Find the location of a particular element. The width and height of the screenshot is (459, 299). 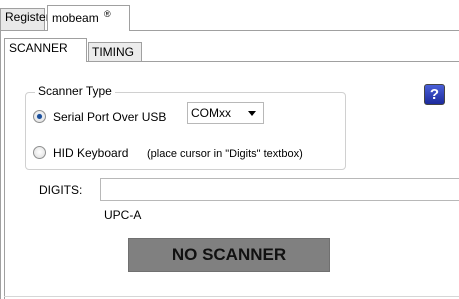

tab-register: Register is located at coordinates (25, 19).